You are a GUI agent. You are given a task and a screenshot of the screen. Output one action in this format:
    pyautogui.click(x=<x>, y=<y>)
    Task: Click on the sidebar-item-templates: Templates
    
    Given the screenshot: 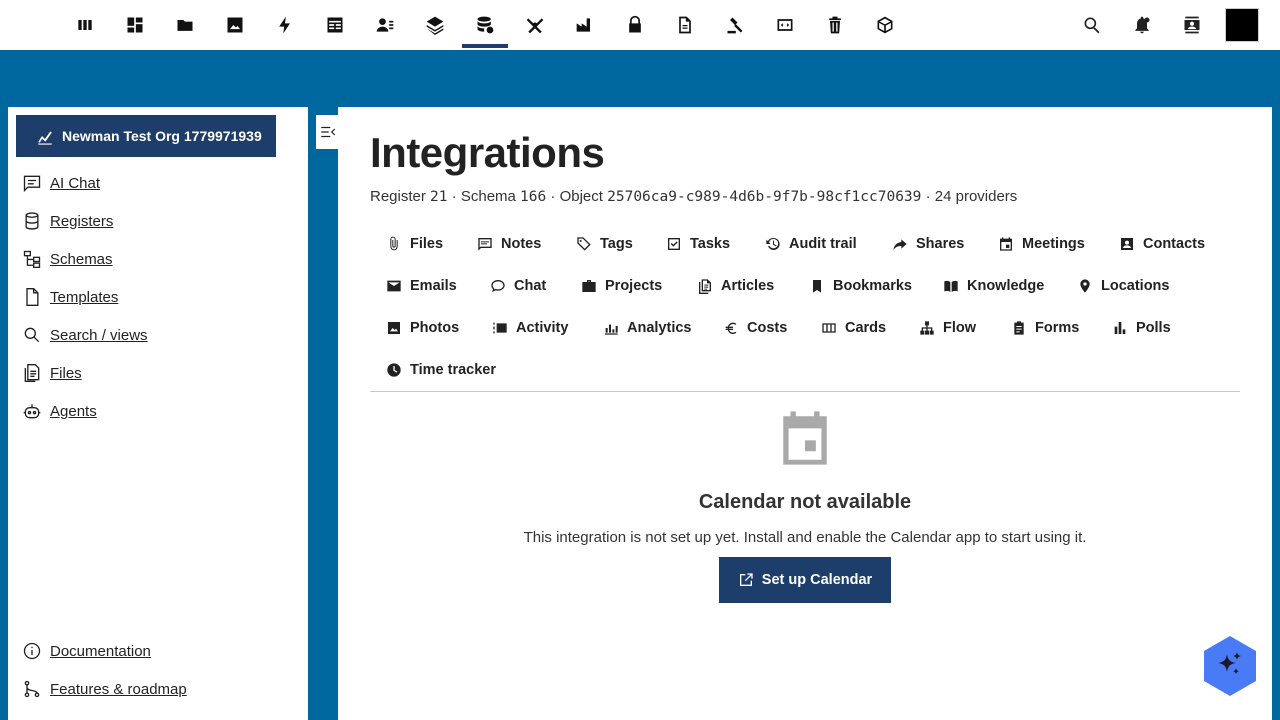 What is the action you would take?
    pyautogui.click(x=70, y=297)
    